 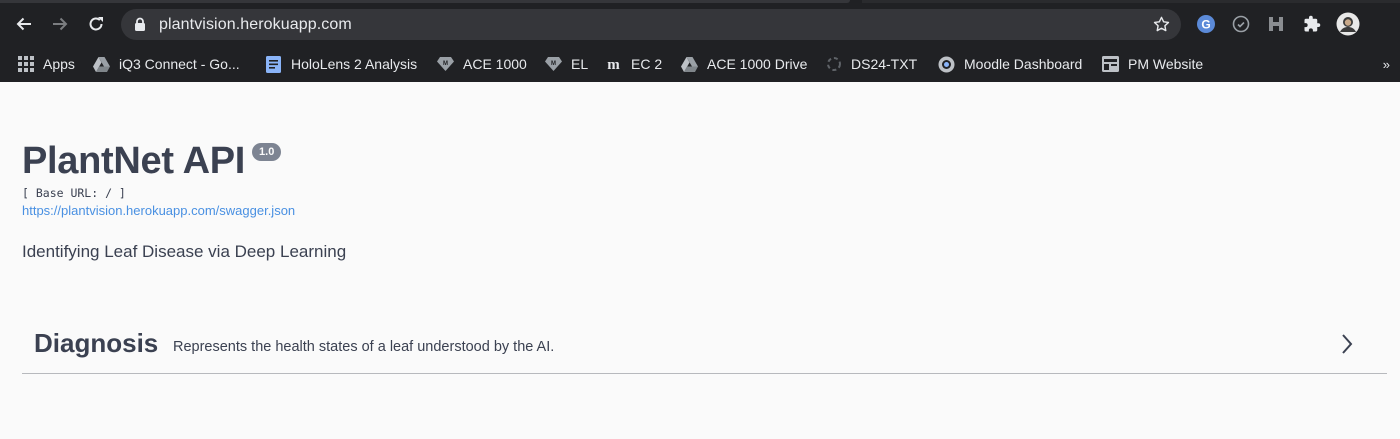 I want to click on bookmark-ec-2: m EC 2, so click(x=633, y=64).